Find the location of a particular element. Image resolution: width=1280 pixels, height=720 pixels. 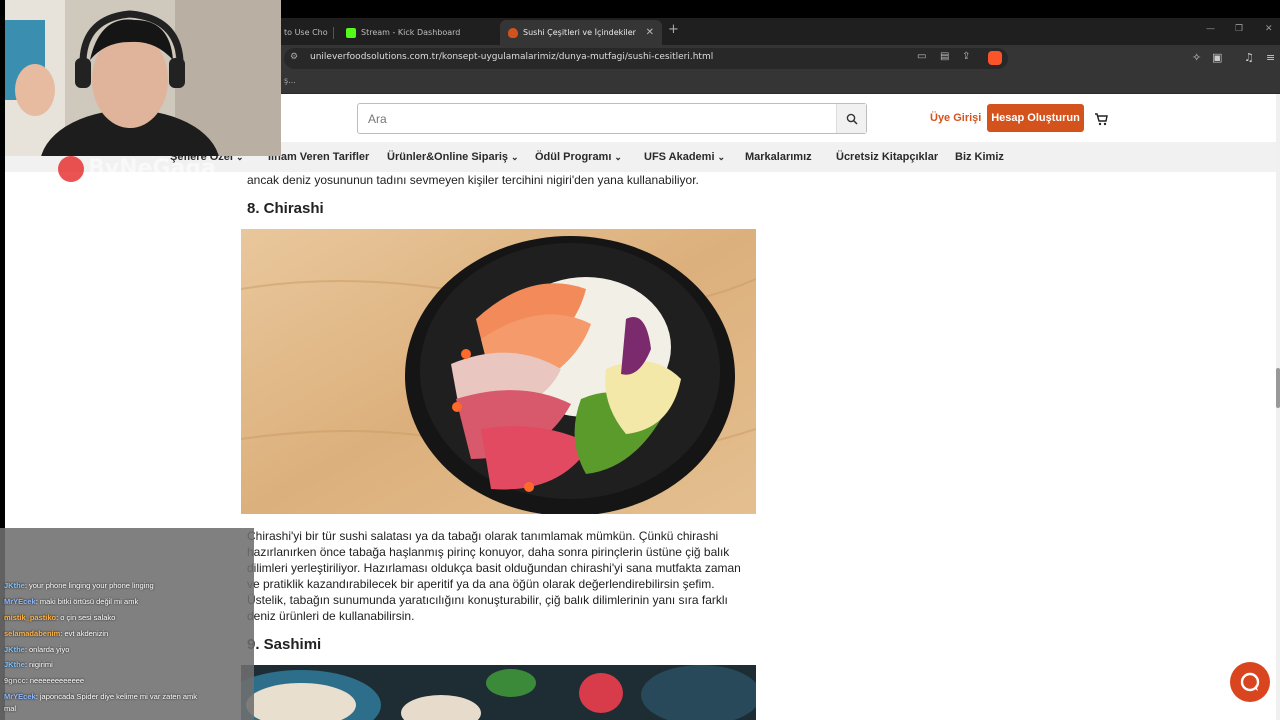

sidebar-icon: ▣ is located at coordinates (1217, 57).